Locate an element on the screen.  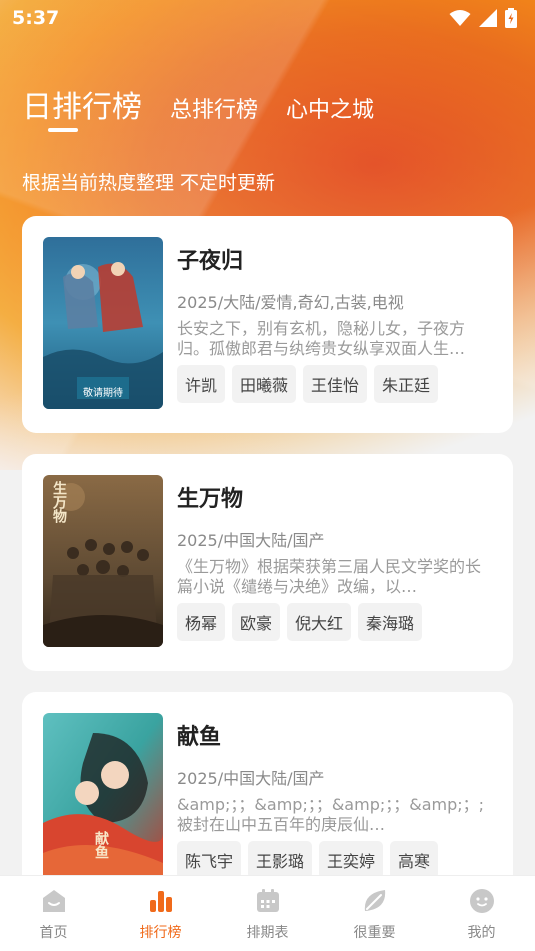
bottom-navigation: 首页 排行榜 排期表 很重要 我的 is located at coordinates (267, 913).